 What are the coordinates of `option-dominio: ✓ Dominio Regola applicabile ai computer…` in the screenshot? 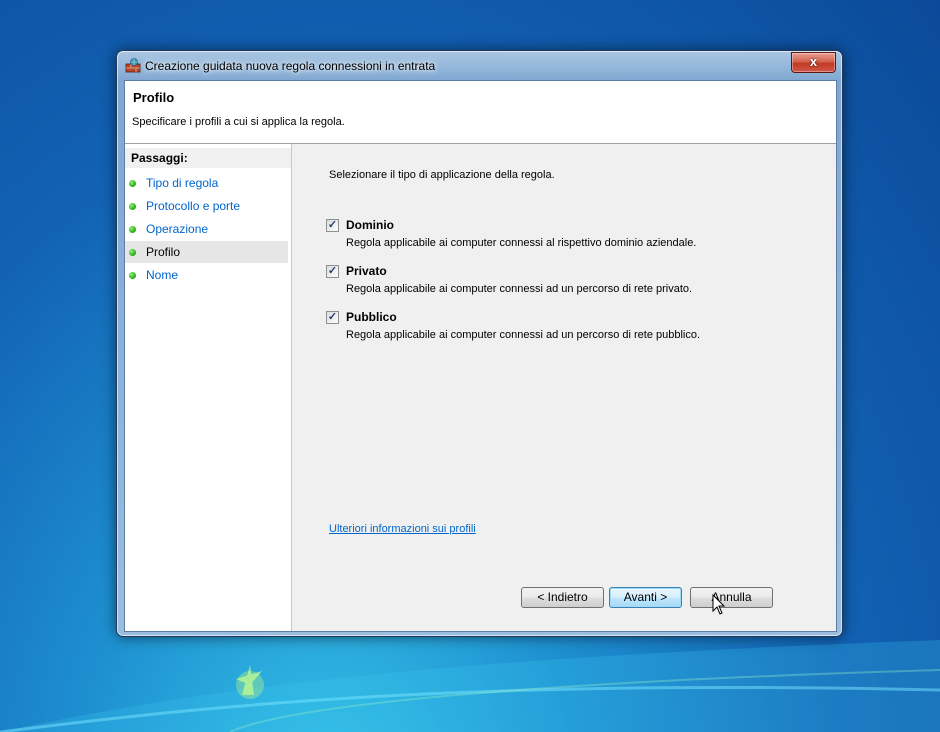 It's located at (566, 240).